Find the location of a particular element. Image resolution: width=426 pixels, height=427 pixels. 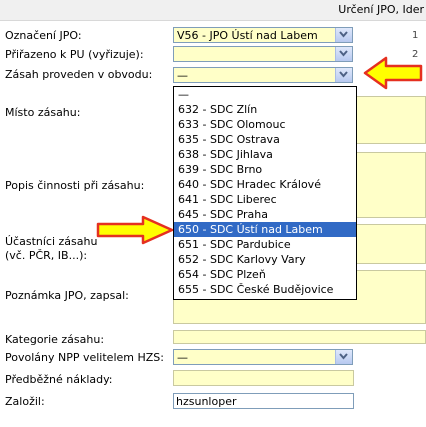

label-kategorie: Kategorie zásahu: is located at coordinates (55, 339).